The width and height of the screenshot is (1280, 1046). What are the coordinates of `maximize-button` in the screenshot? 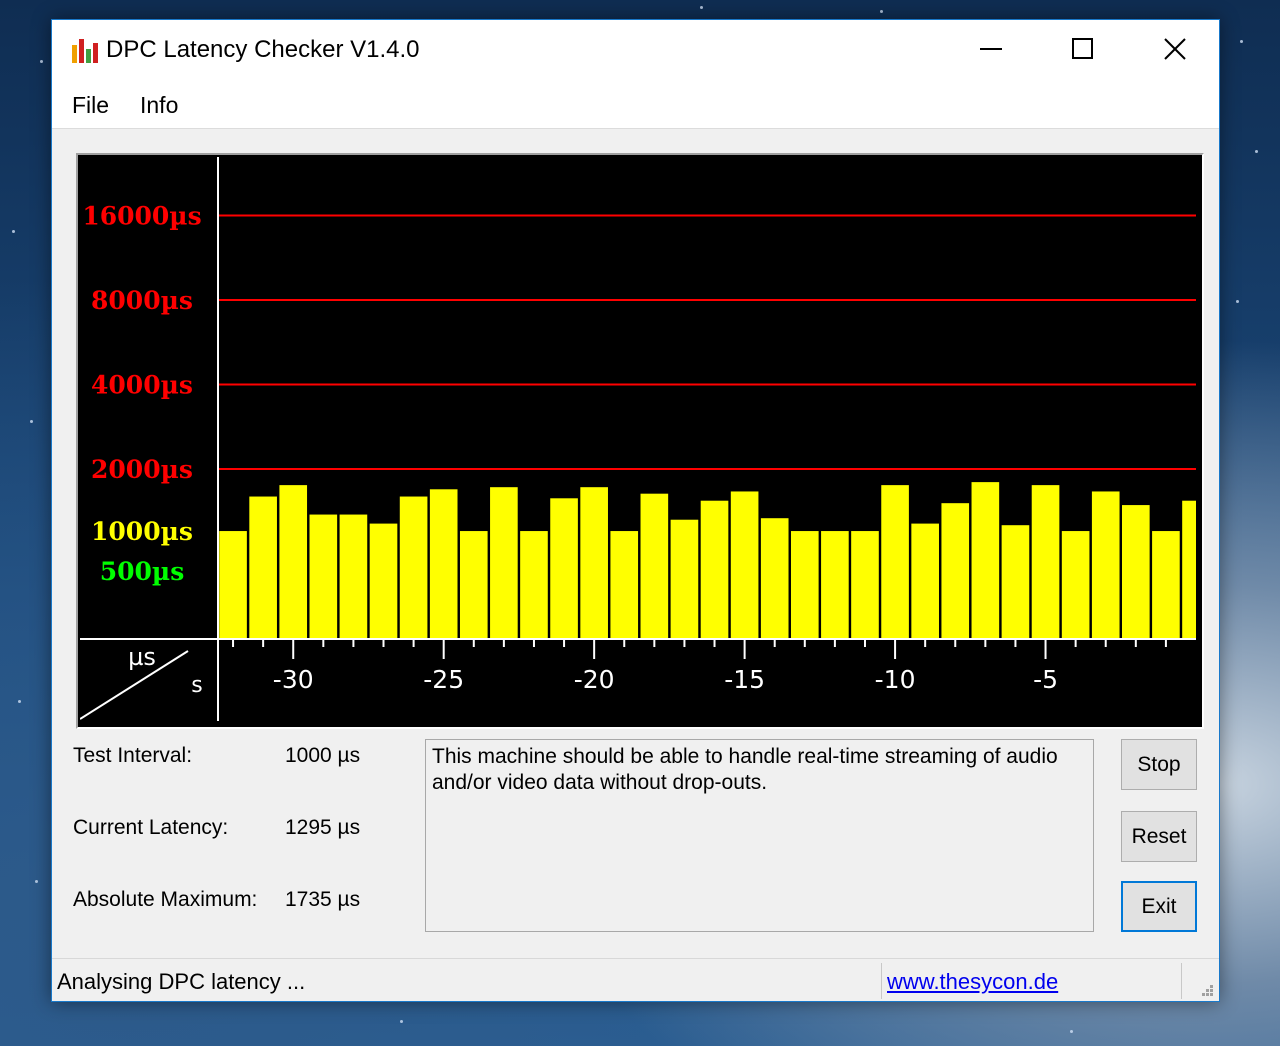 It's located at (1082, 50).